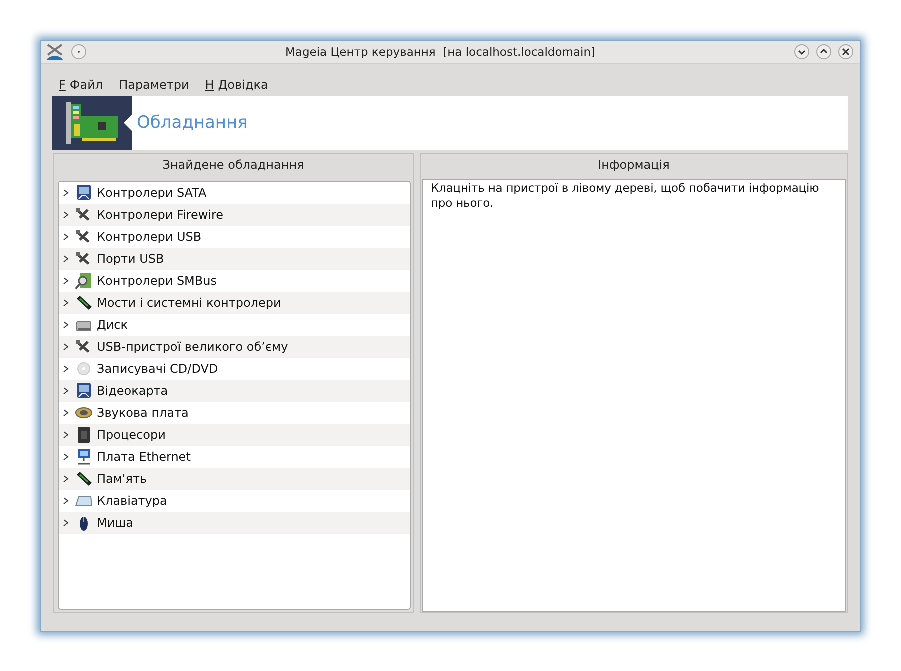  I want to click on tree-item: Звукова плата, so click(234, 413).